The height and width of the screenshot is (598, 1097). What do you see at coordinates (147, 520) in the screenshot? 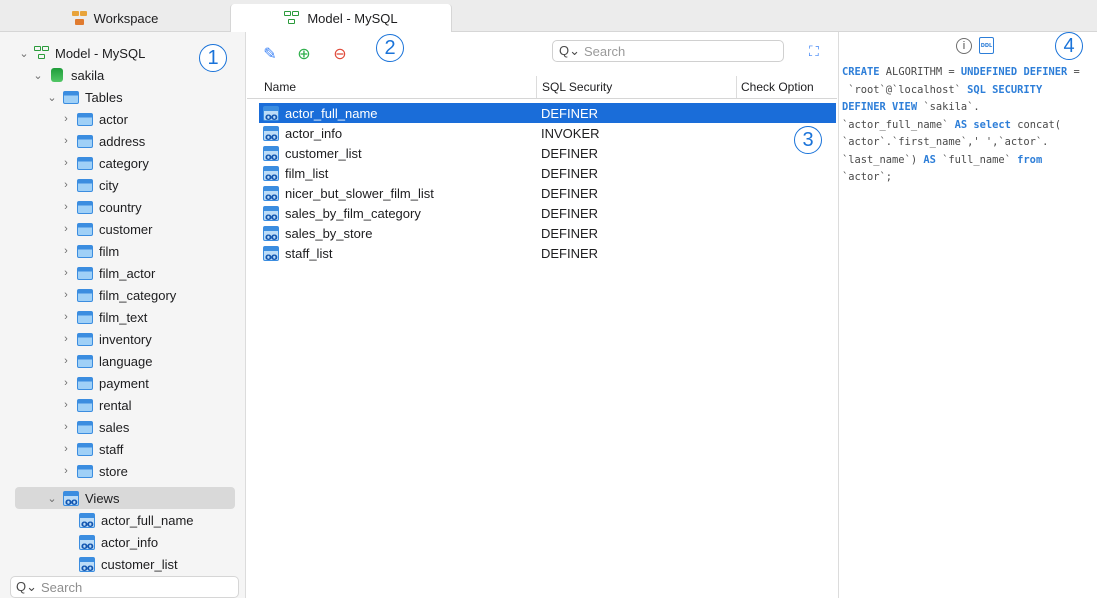
I see `tree-item-label: actor_full_name` at bounding box center [147, 520].